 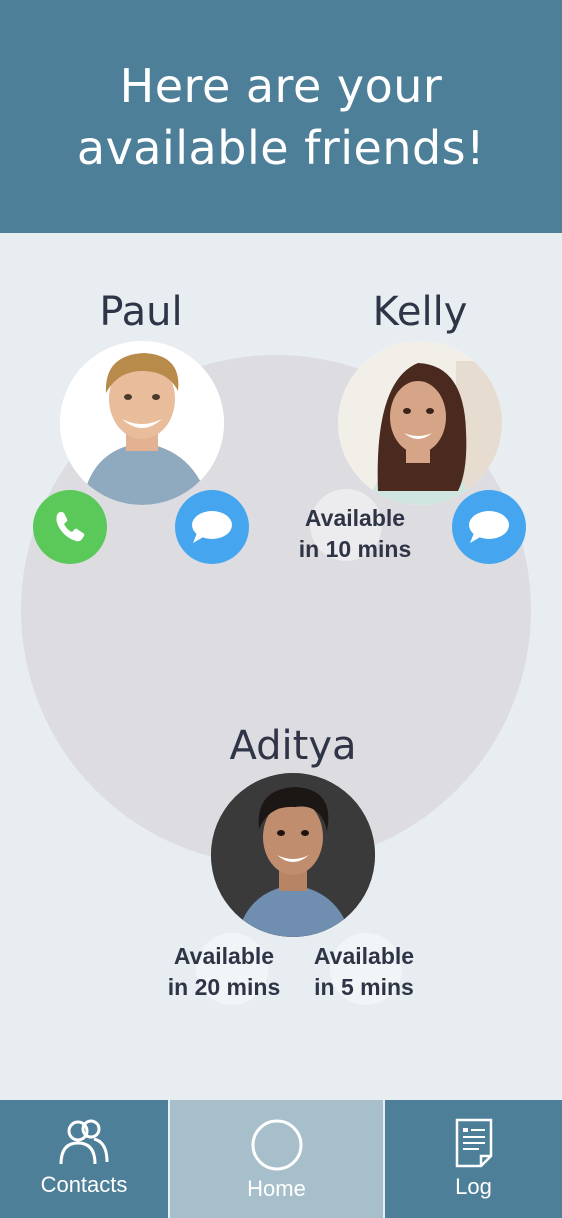 I want to click on tab-contacts: Contacts, so click(x=84, y=1159).